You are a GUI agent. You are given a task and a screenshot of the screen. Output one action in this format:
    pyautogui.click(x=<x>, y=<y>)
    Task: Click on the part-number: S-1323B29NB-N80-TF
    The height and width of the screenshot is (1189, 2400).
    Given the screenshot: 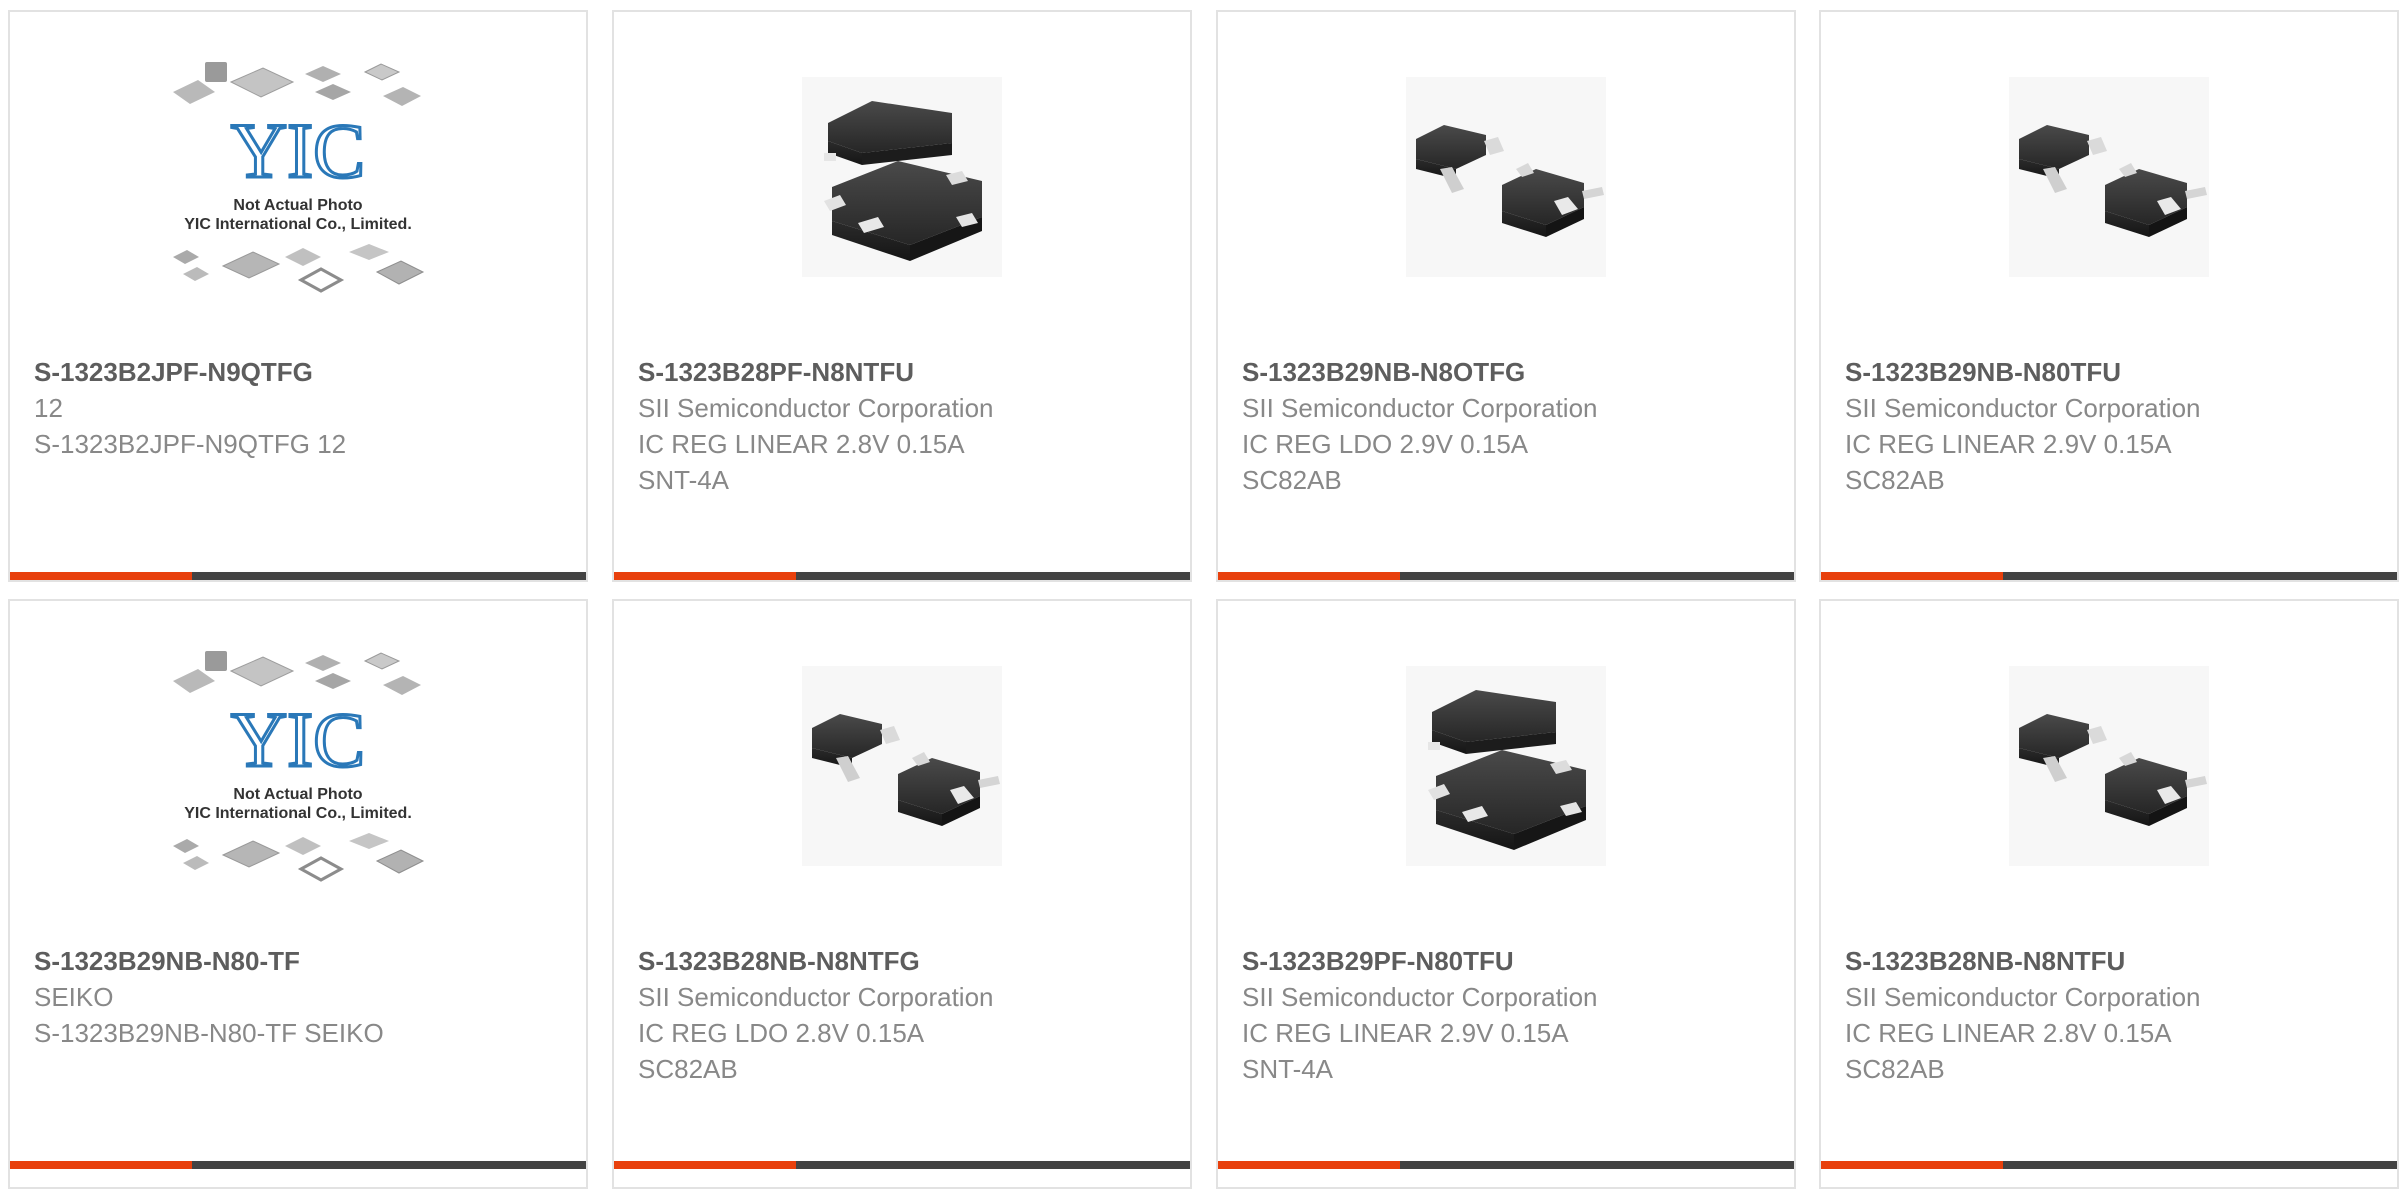 What is the action you would take?
    pyautogui.click(x=302, y=961)
    